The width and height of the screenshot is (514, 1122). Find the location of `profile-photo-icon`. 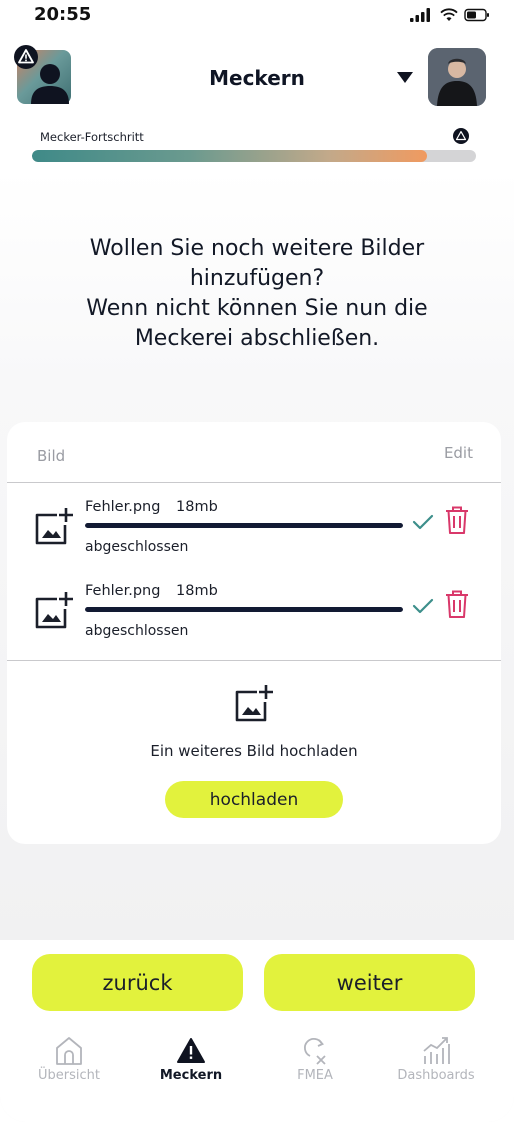

profile-photo-icon is located at coordinates (457, 77).